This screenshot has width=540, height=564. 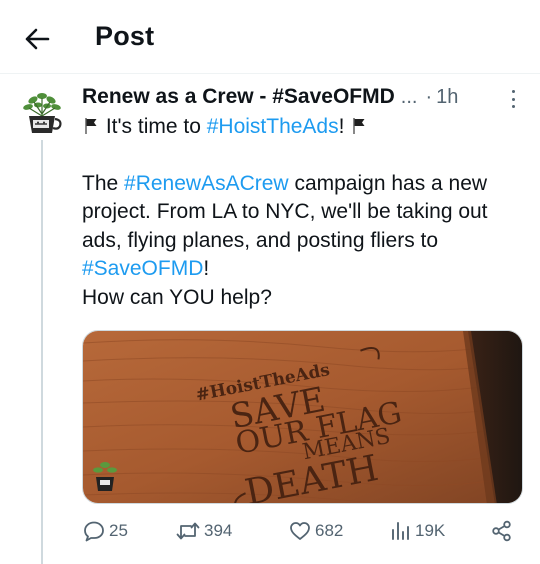 I want to click on reply-button: 25, so click(x=105, y=531).